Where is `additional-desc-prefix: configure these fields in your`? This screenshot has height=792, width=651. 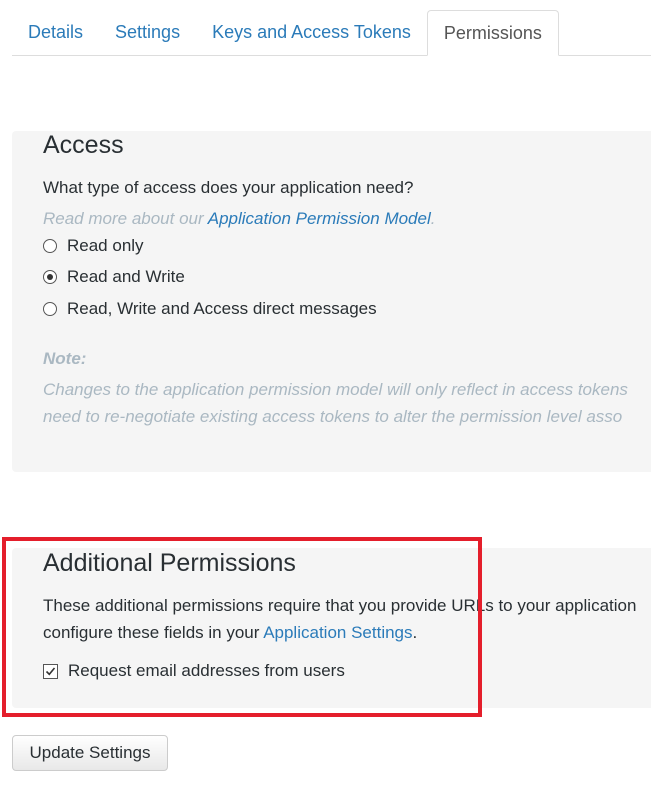 additional-desc-prefix: configure these fields in your is located at coordinates (153, 632).